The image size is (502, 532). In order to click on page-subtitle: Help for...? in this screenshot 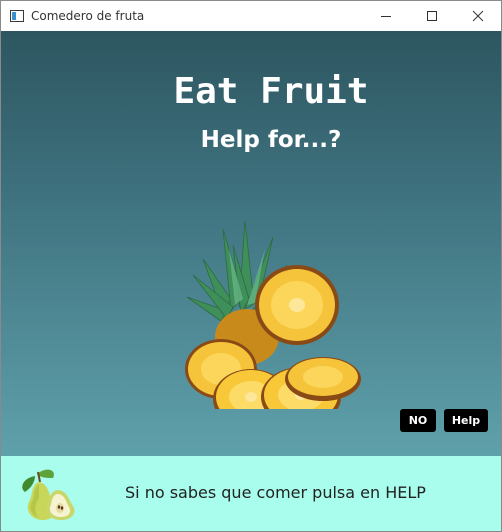, I will do `click(271, 140)`.